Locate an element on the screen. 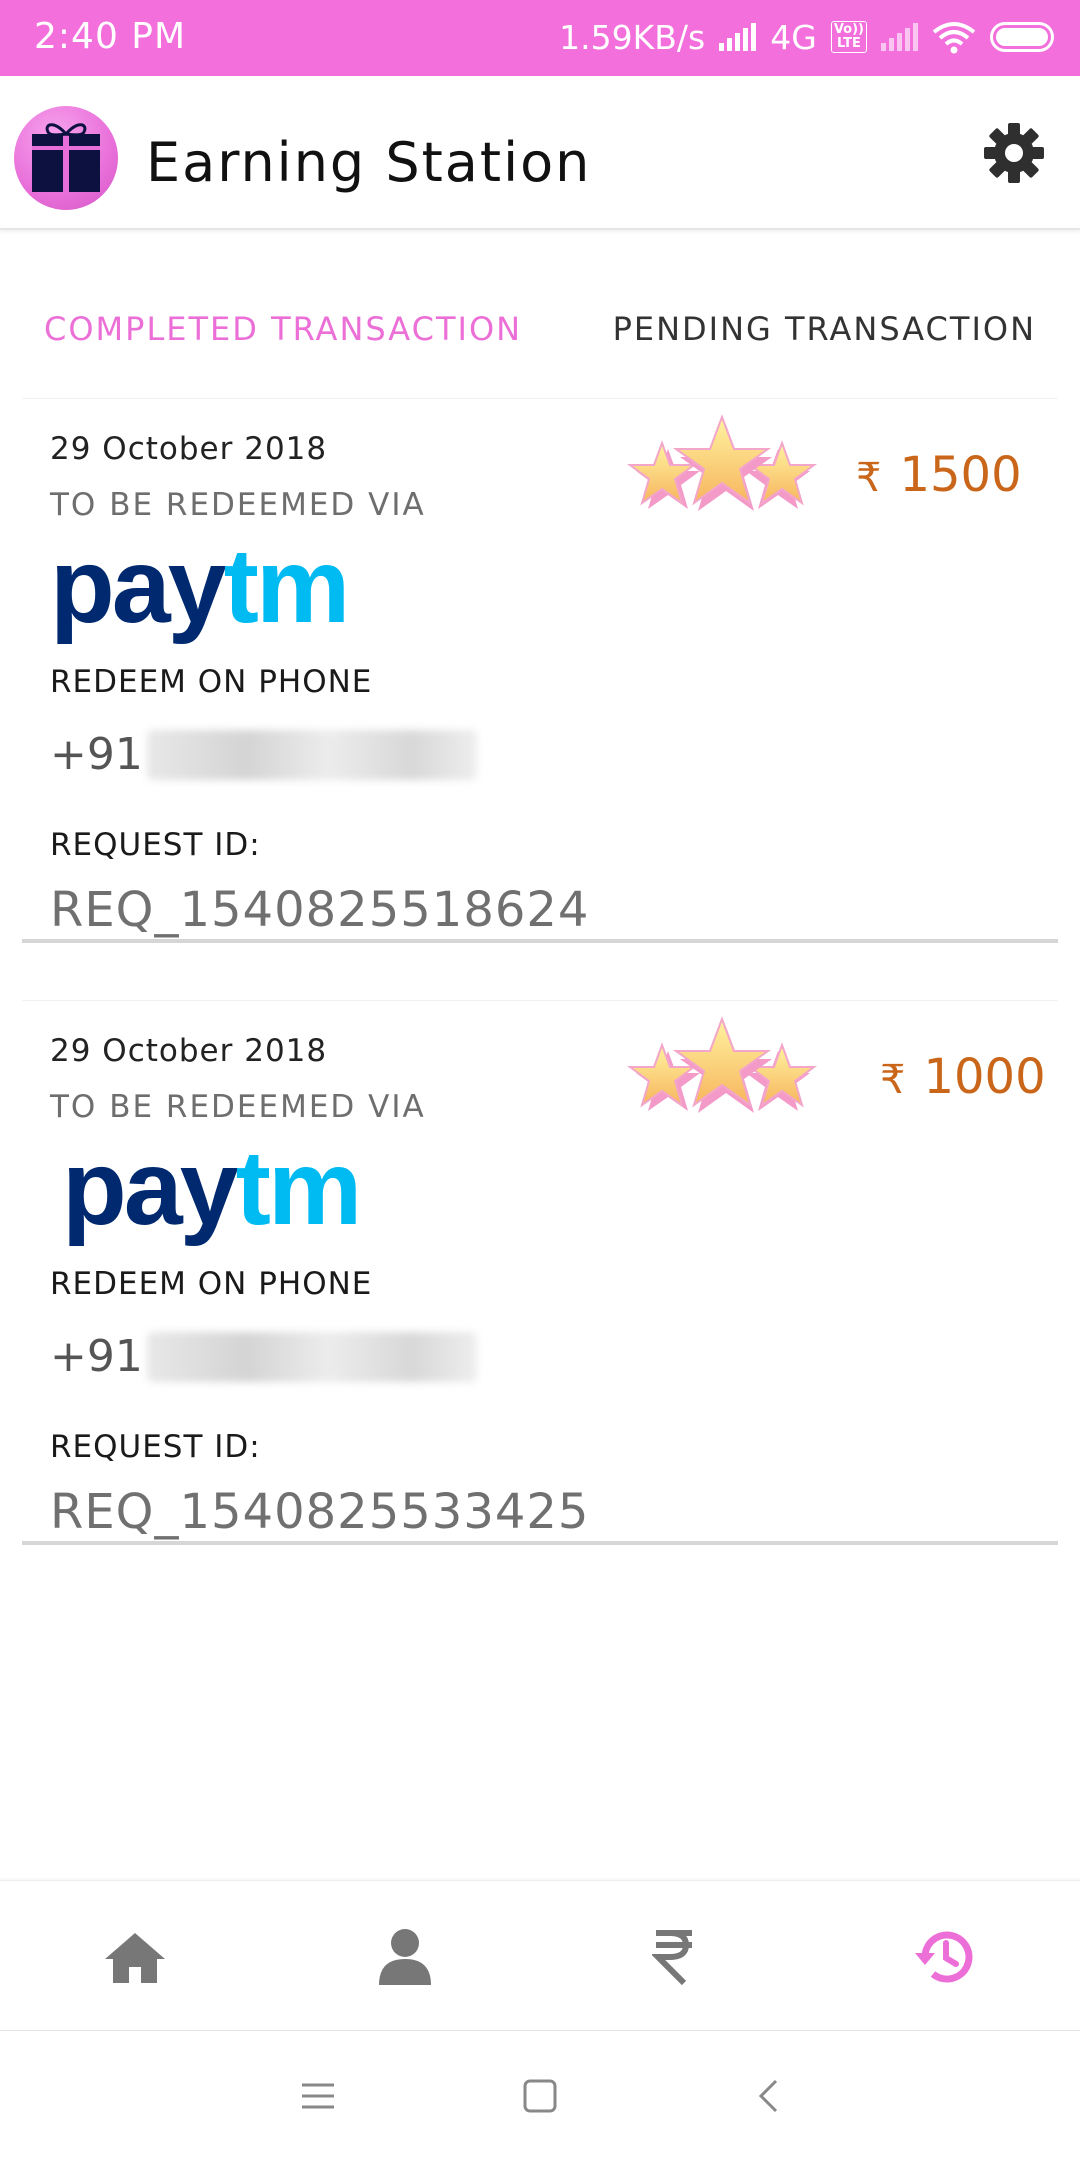 This screenshot has width=1080, height=2160. profile-icon is located at coordinates (405, 1957).